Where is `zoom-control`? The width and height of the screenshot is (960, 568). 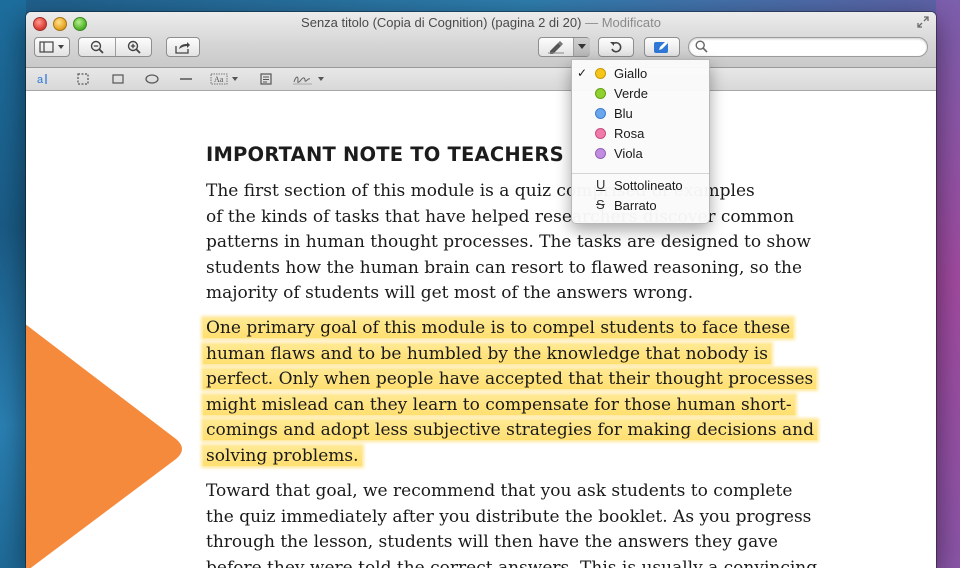
zoom-control is located at coordinates (115, 47).